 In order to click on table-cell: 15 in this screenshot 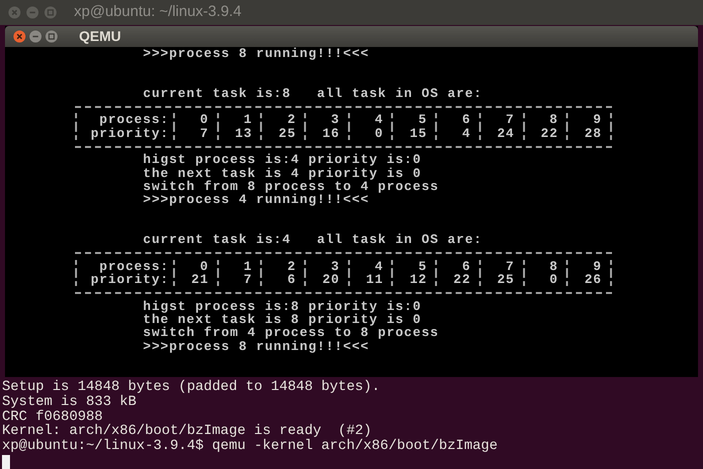, I will do `click(419, 133)`.